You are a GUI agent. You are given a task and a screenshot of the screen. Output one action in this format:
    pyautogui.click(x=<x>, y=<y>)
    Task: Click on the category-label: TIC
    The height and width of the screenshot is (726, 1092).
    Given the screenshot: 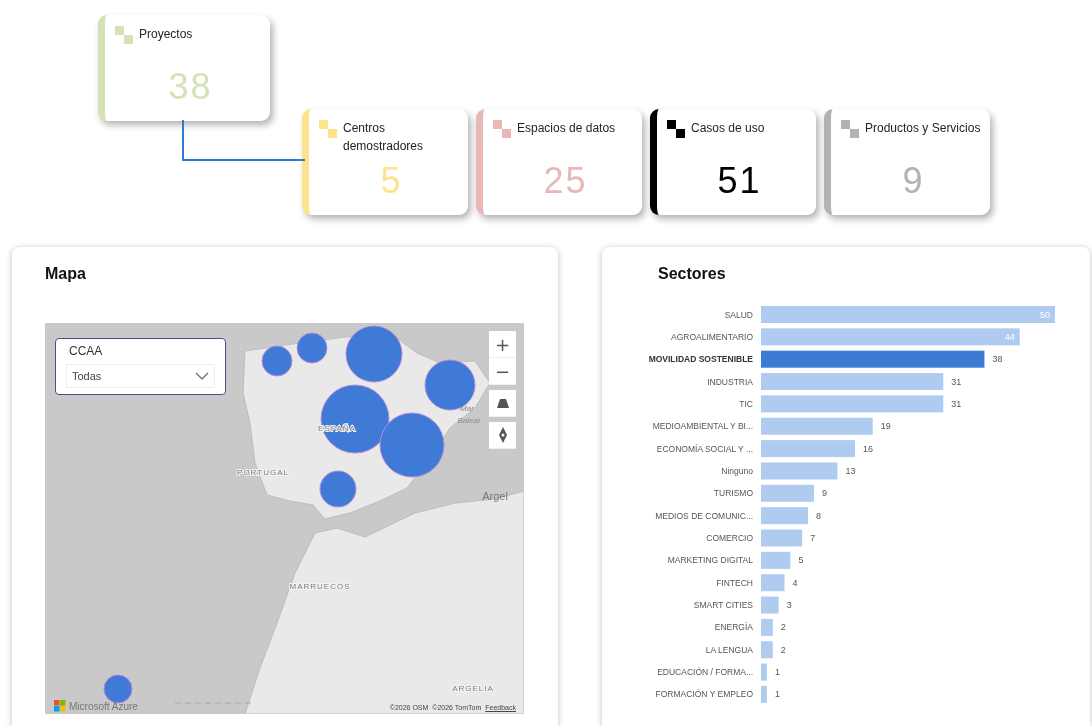 What is the action you would take?
    pyautogui.click(x=746, y=403)
    